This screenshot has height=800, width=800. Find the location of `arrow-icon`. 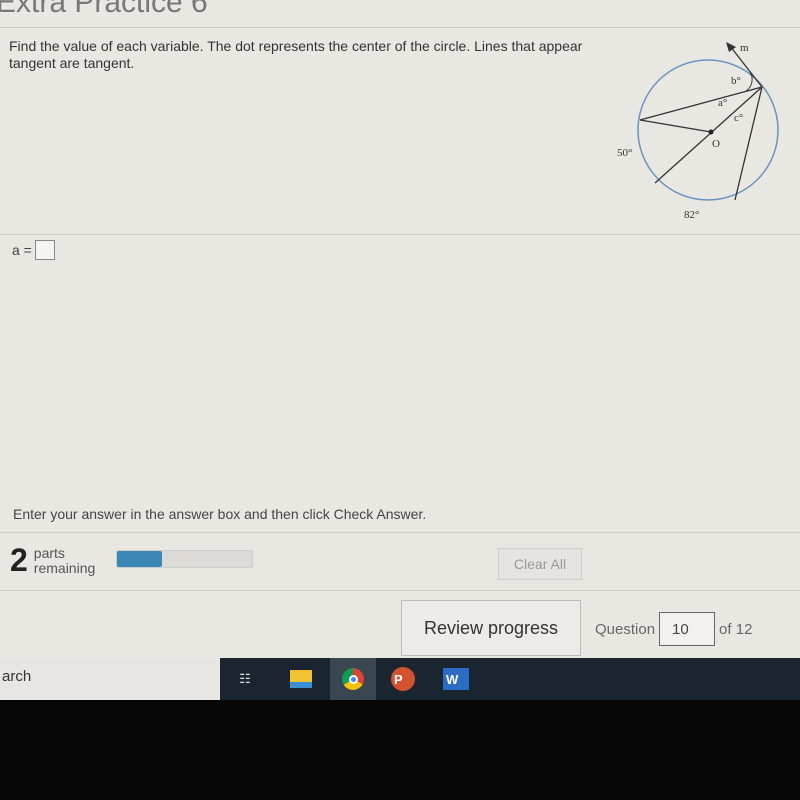

arrow-icon is located at coordinates (731, 47).